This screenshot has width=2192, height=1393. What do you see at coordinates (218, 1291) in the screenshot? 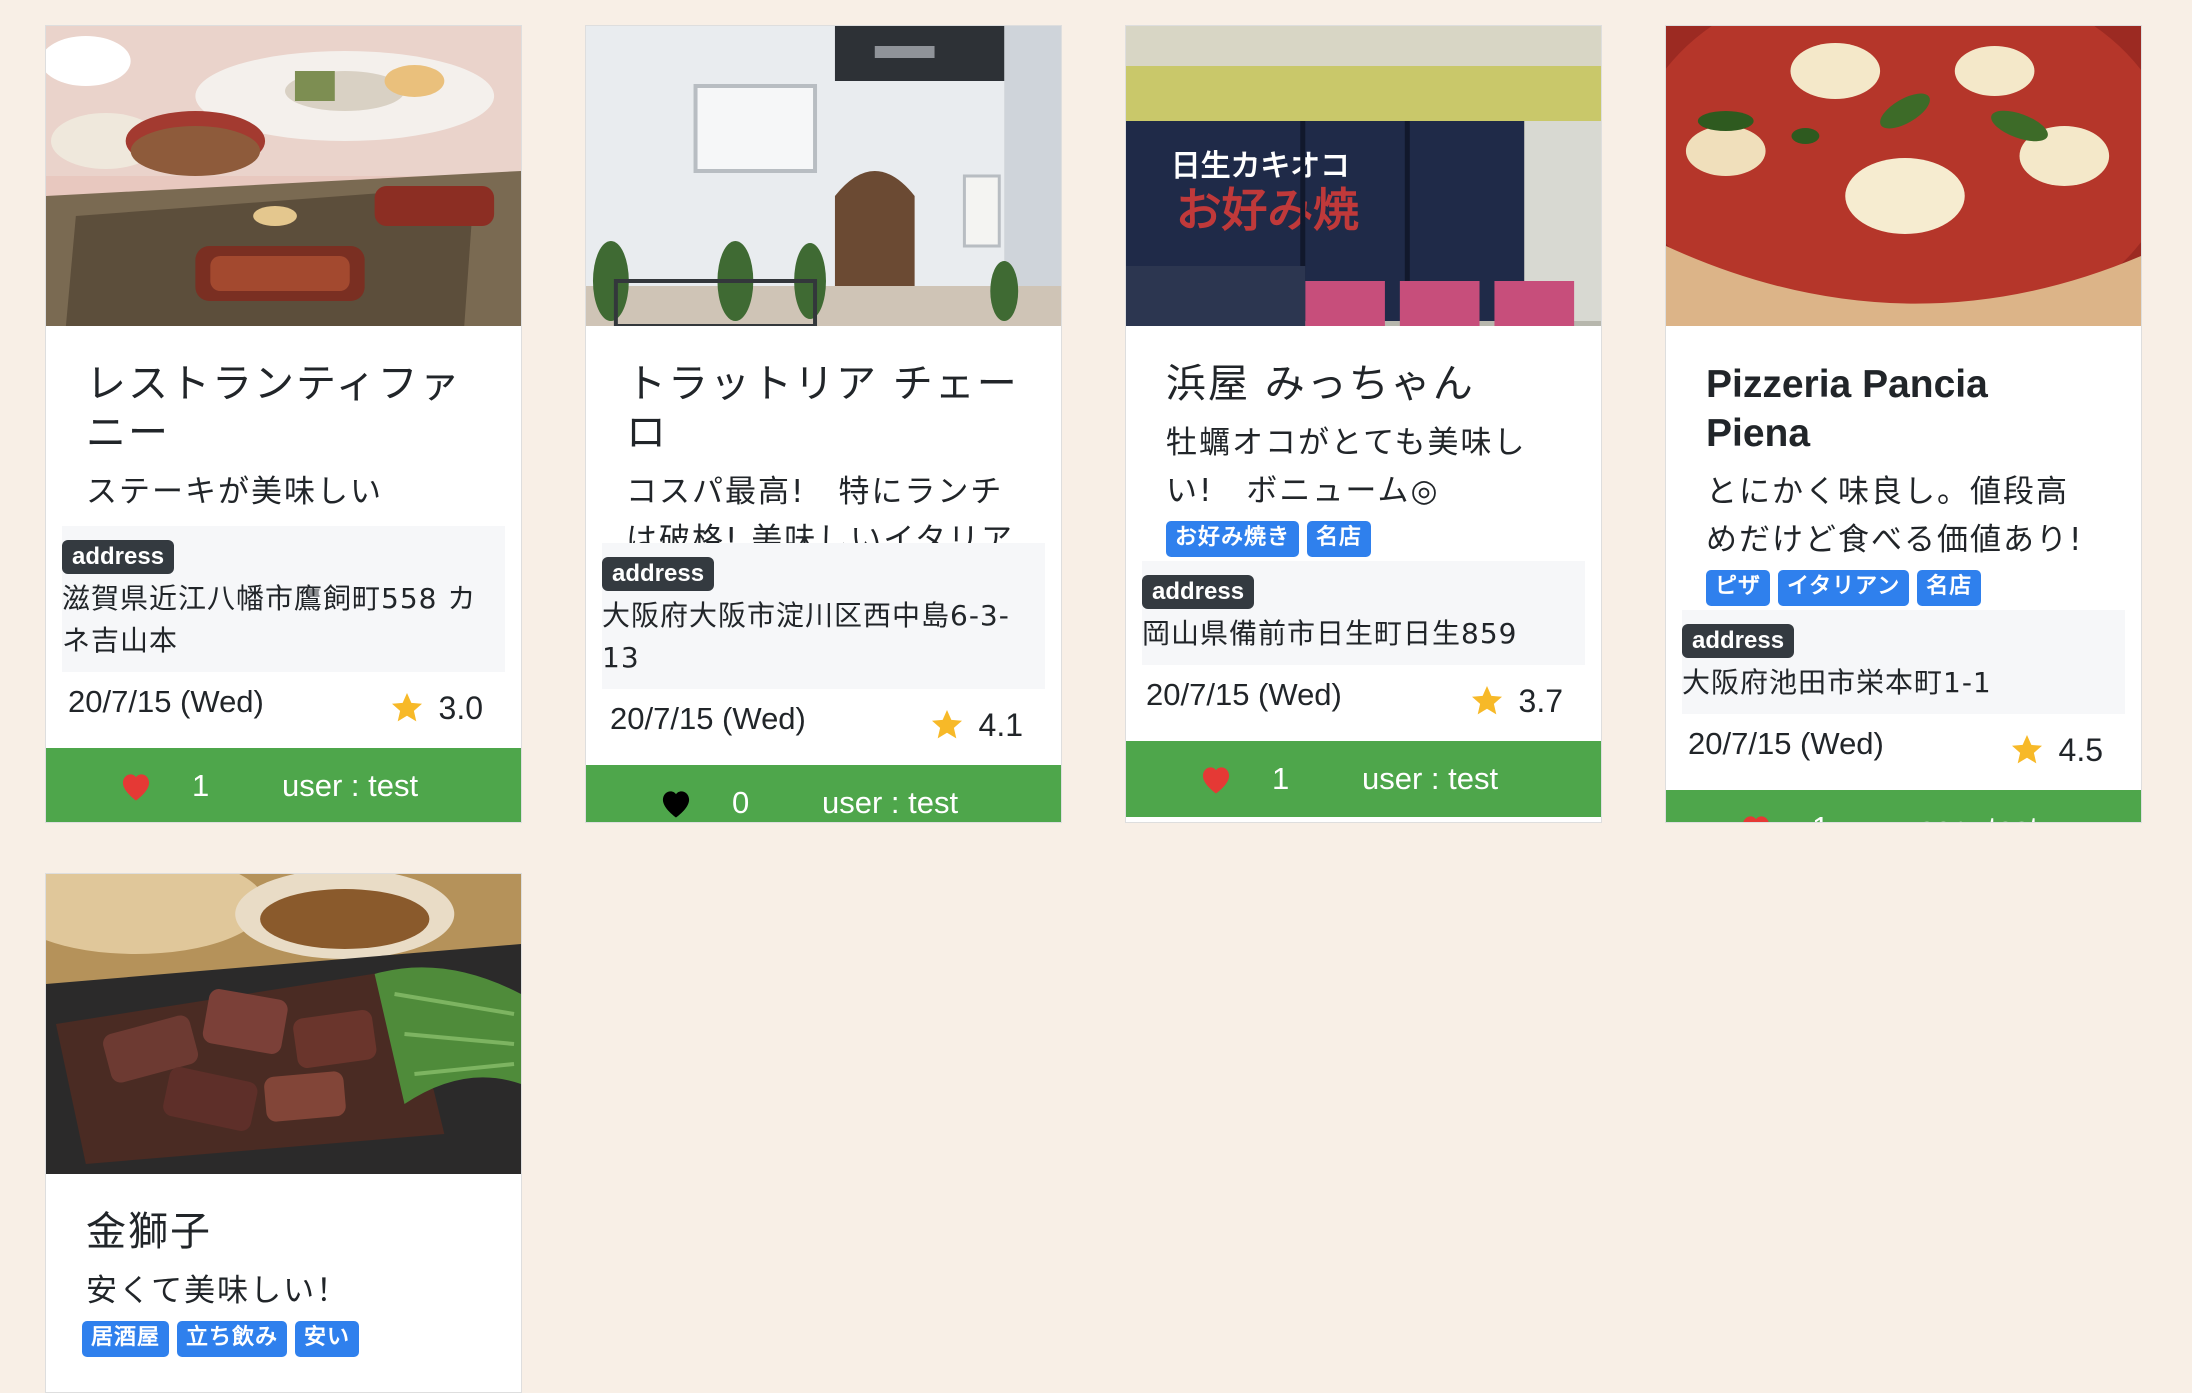
I see `restaurant-description: 安くて美味しい！` at bounding box center [218, 1291].